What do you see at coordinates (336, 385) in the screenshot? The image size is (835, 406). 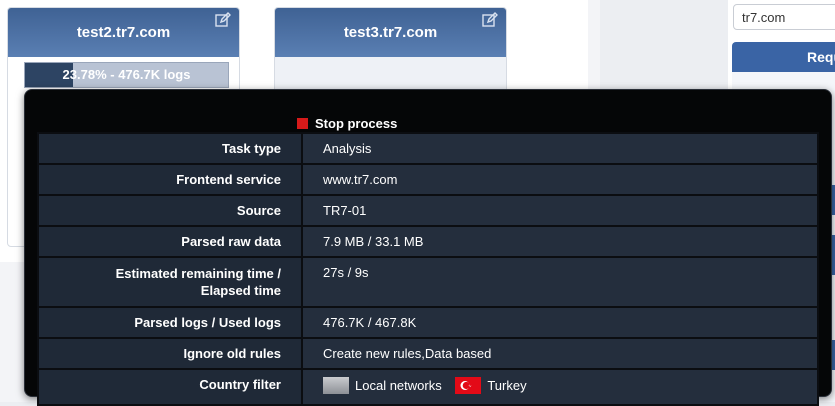 I see `local-network-flag-icon` at bounding box center [336, 385].